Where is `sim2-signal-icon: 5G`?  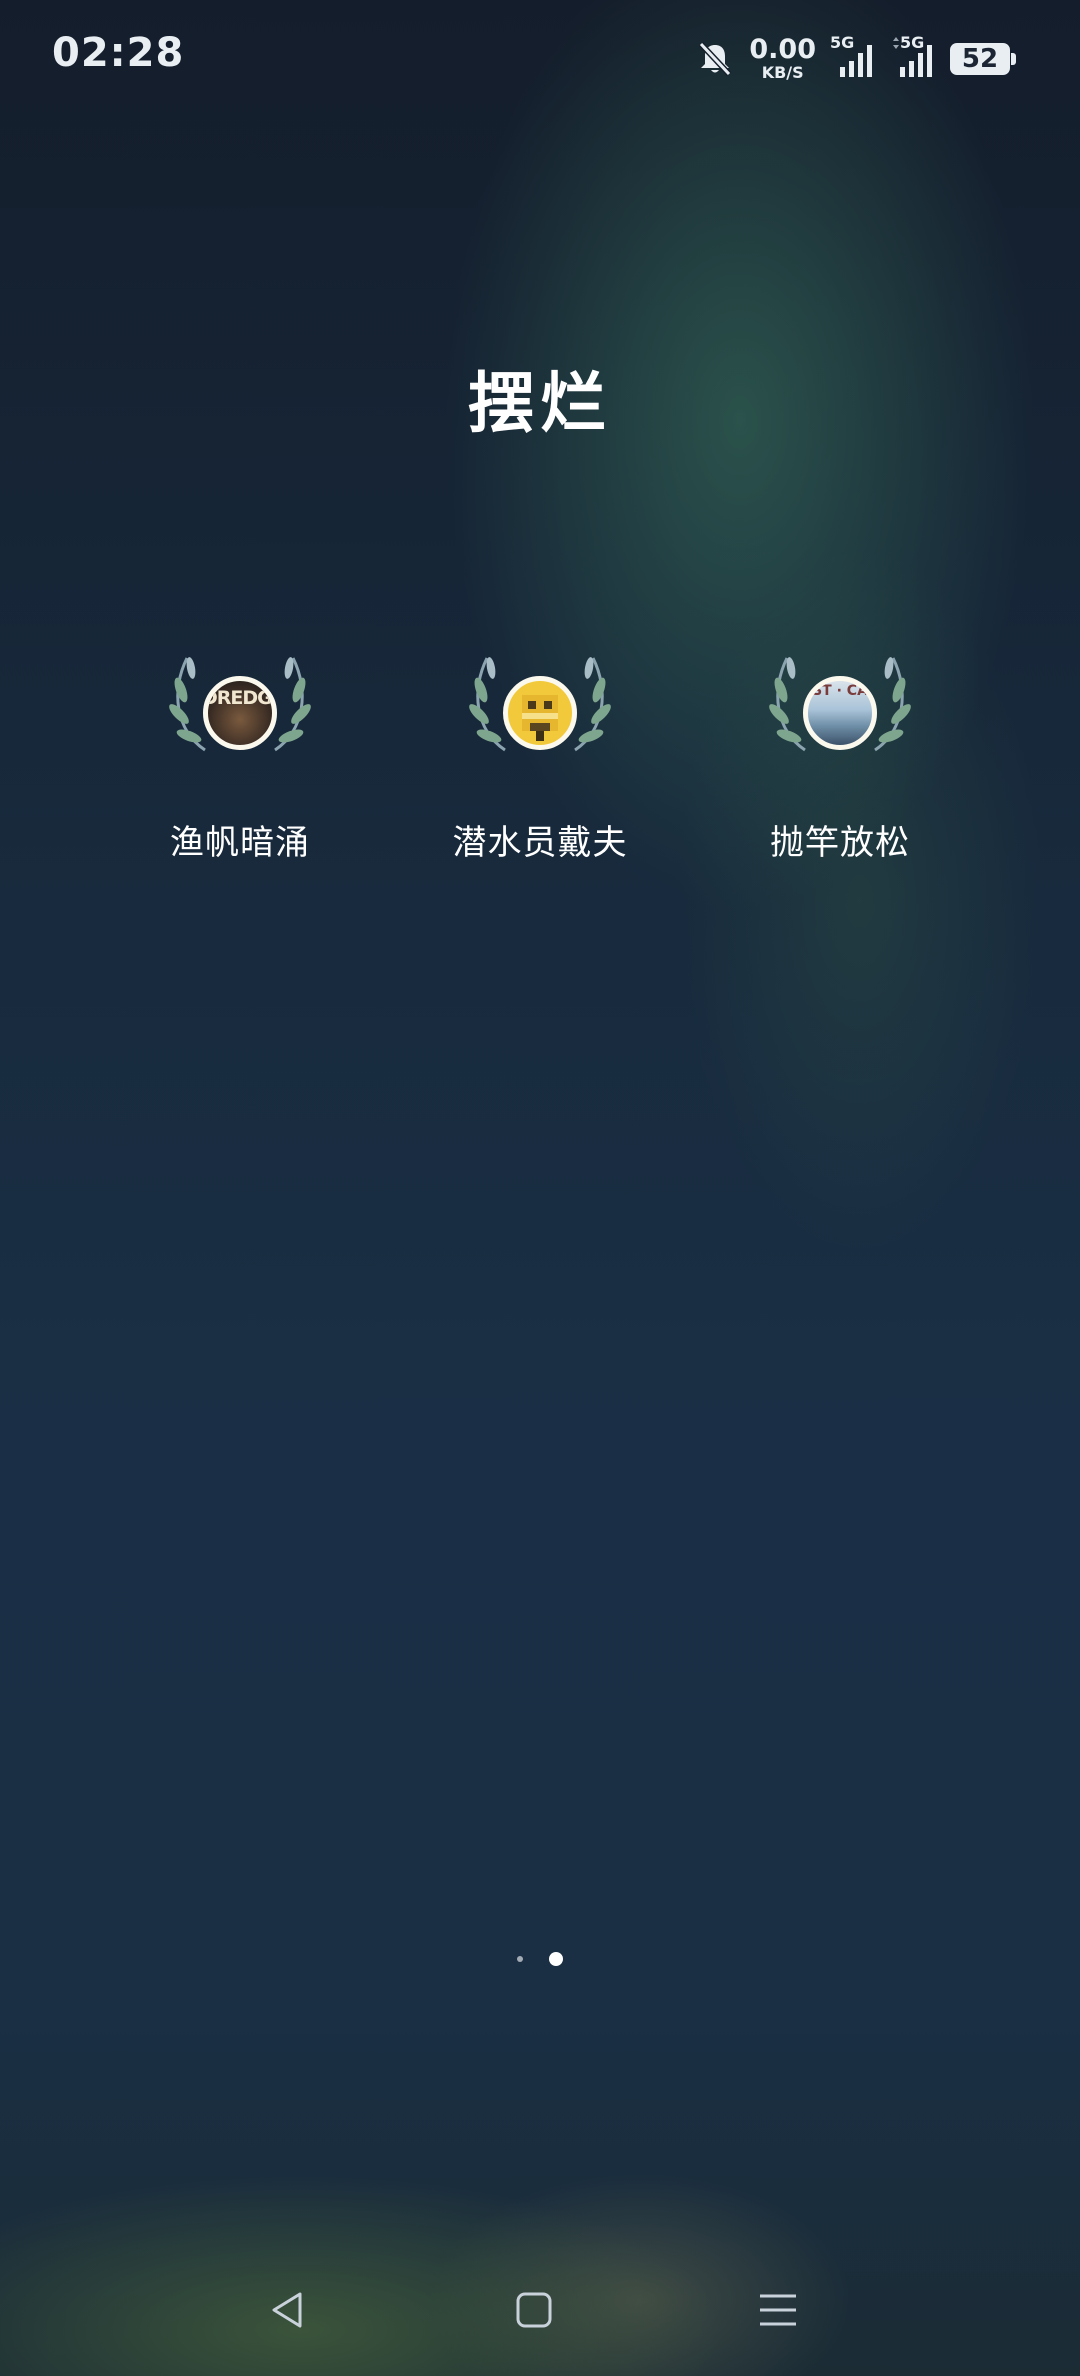
sim2-signal-icon: 5G is located at coordinates (913, 57).